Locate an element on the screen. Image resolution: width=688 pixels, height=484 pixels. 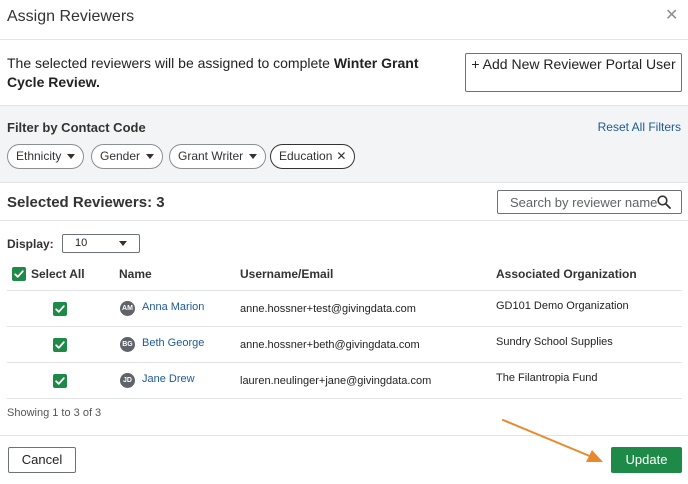
filter-chip-education: Education ✕ is located at coordinates (313, 156).